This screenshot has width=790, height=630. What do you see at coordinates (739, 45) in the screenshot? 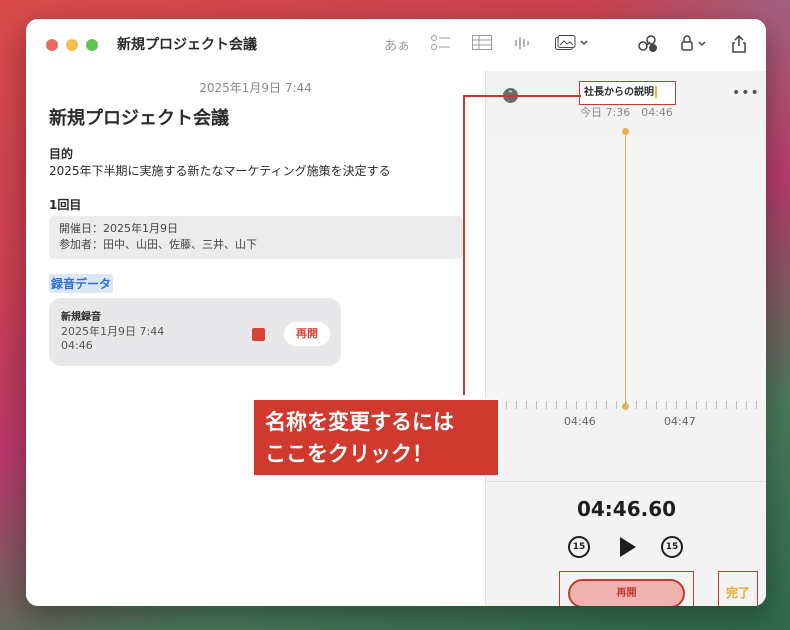
I see `share-icon` at bounding box center [739, 45].